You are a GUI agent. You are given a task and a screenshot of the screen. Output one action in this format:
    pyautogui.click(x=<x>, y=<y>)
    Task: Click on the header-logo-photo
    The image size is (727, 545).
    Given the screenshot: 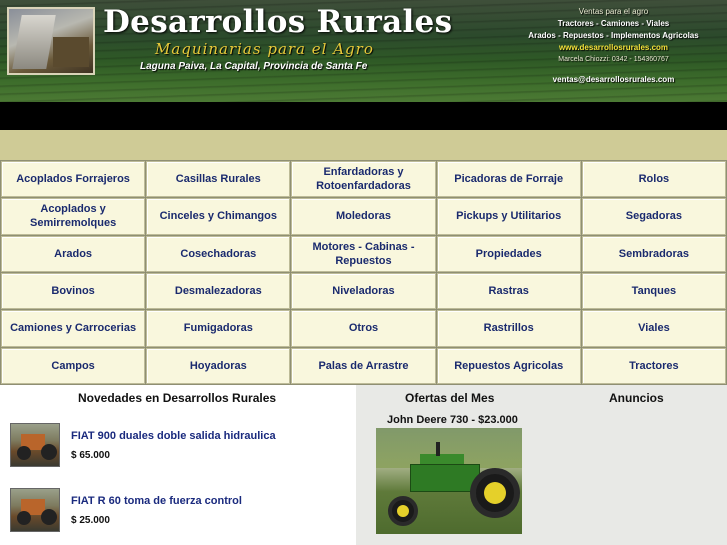 What is the action you would take?
    pyautogui.click(x=51, y=41)
    